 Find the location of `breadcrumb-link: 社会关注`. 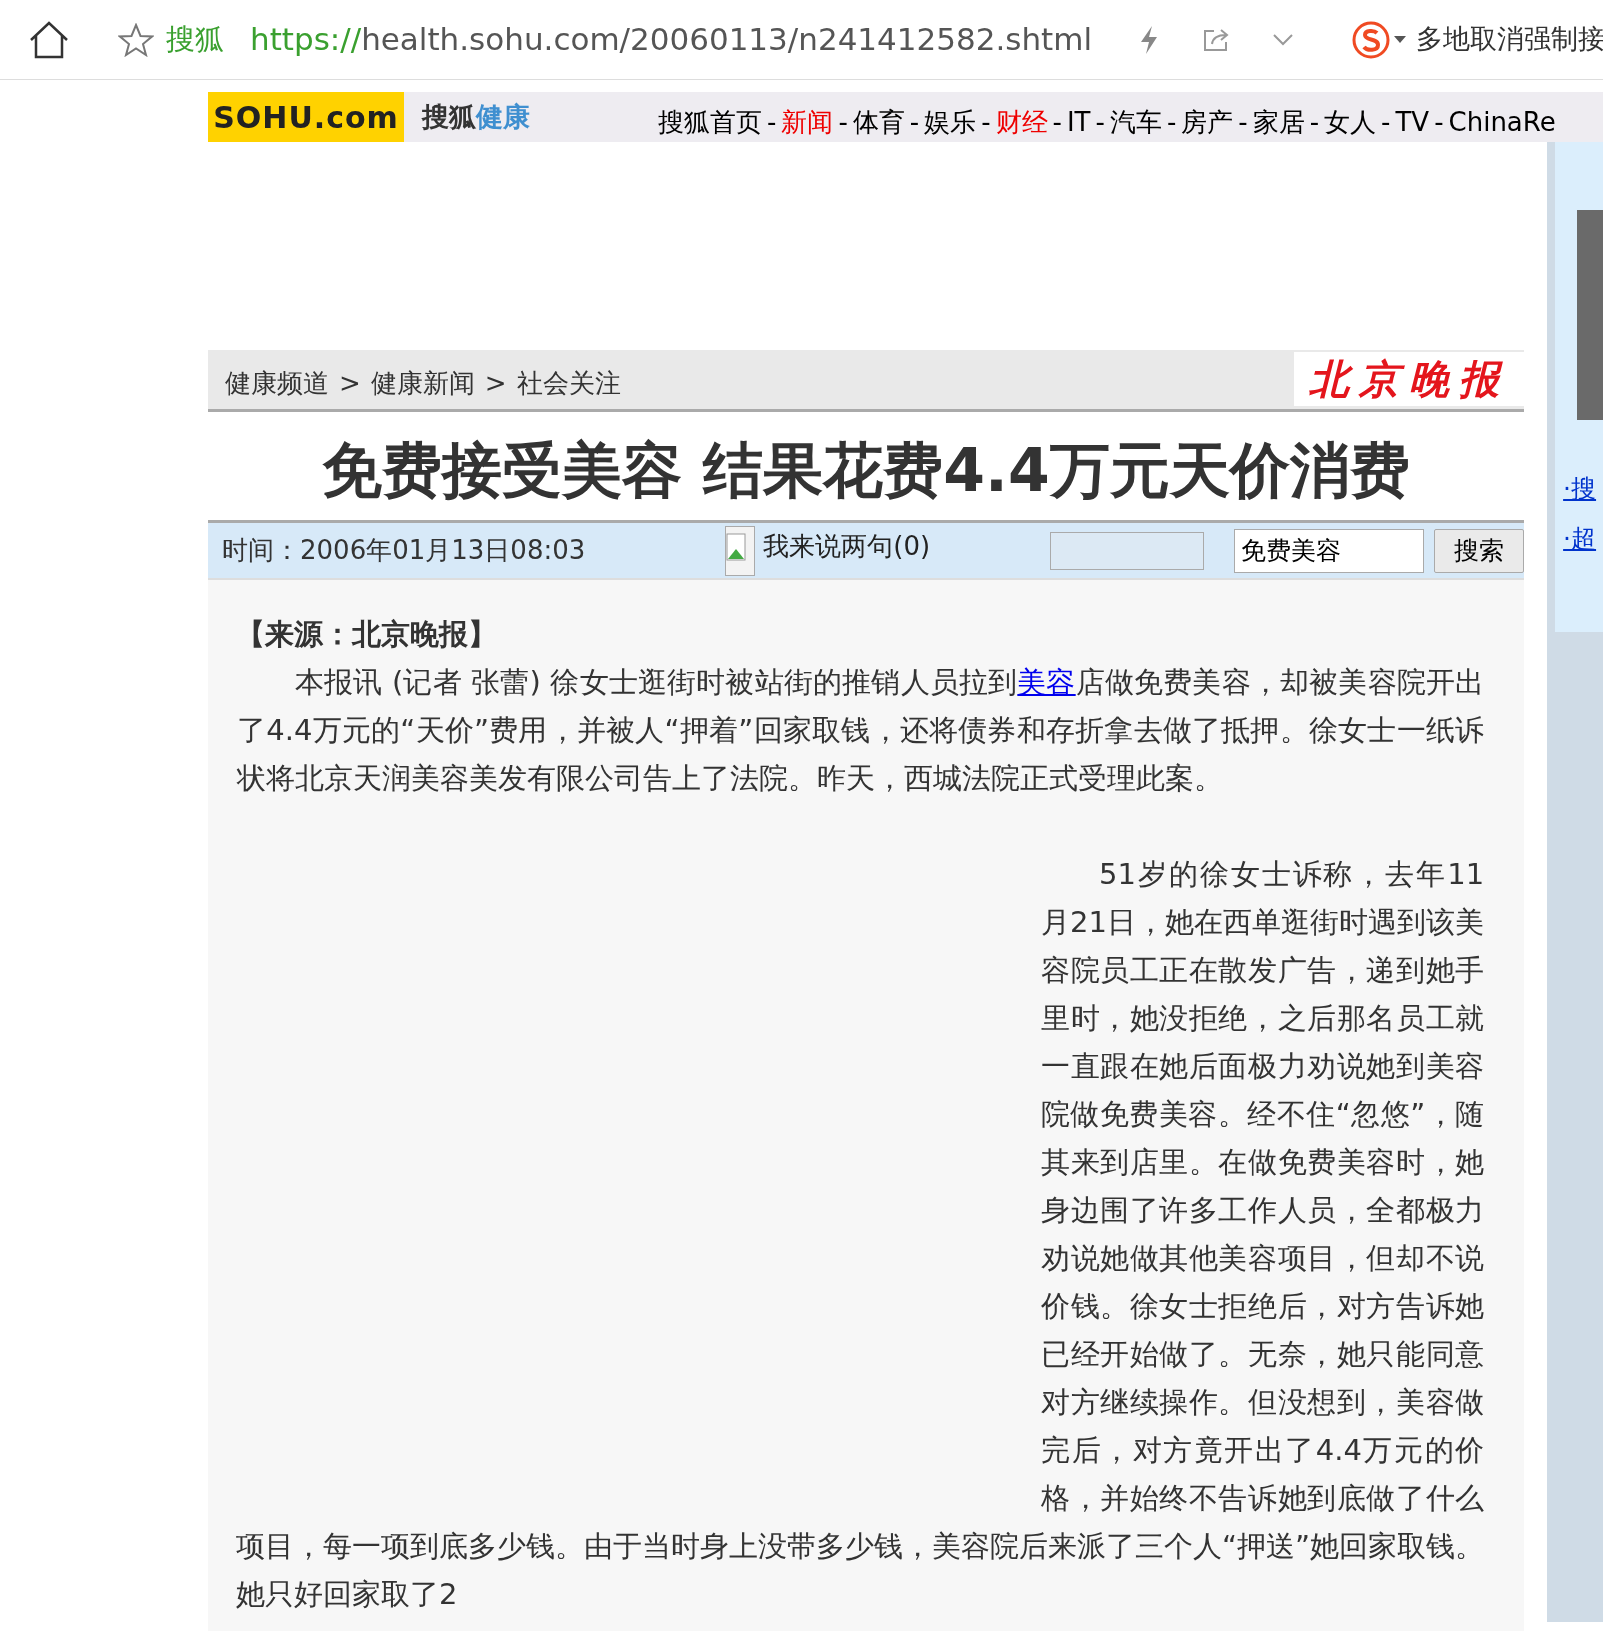

breadcrumb-link: 社会关注 is located at coordinates (568, 383).